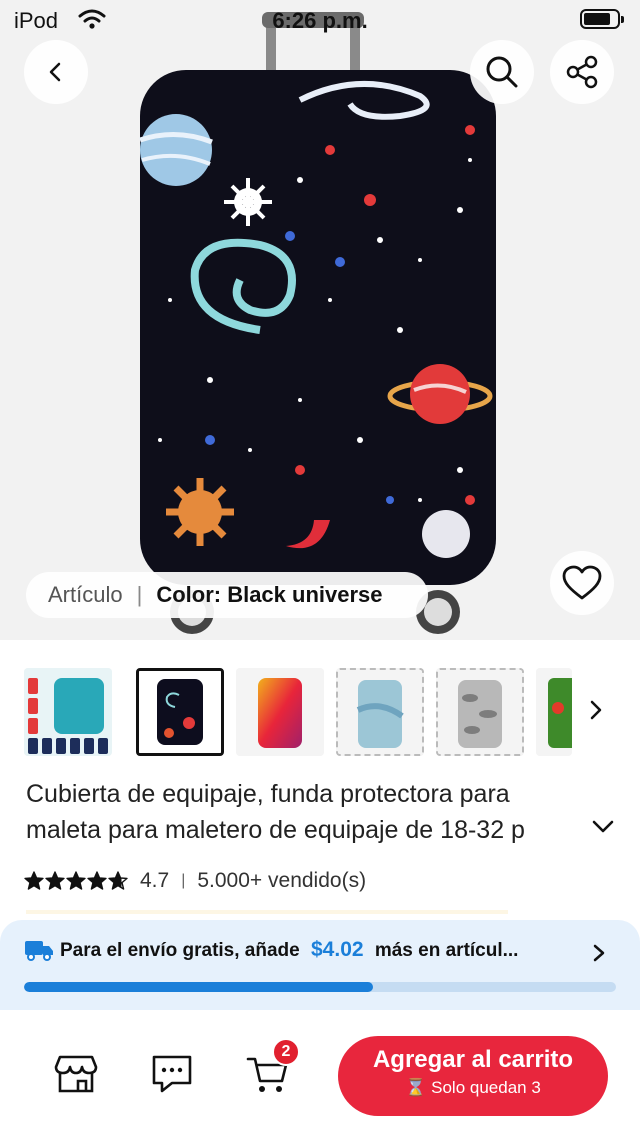  Describe the element at coordinates (269, 594) in the screenshot. I see `spec-value: Color: Black universe` at that location.